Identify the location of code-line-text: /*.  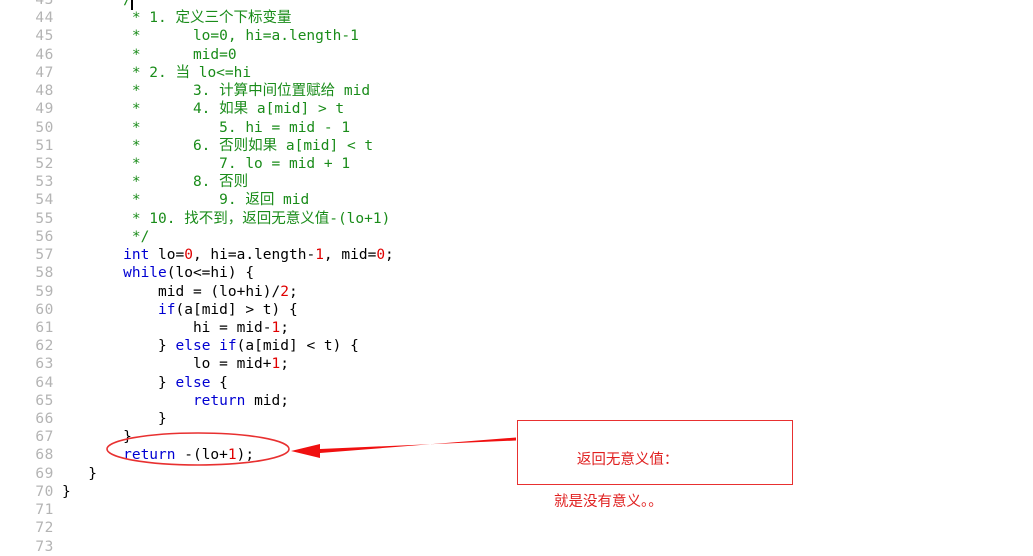
(101, 4).